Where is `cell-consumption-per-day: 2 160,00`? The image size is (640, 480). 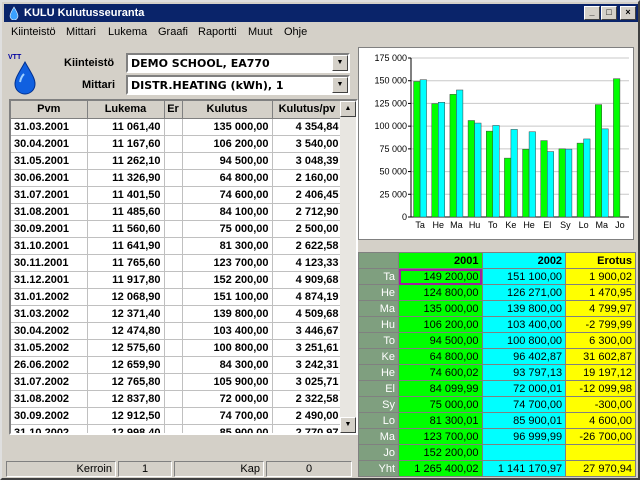
cell-consumption-per-day: 2 160,00 is located at coordinates (307, 178).